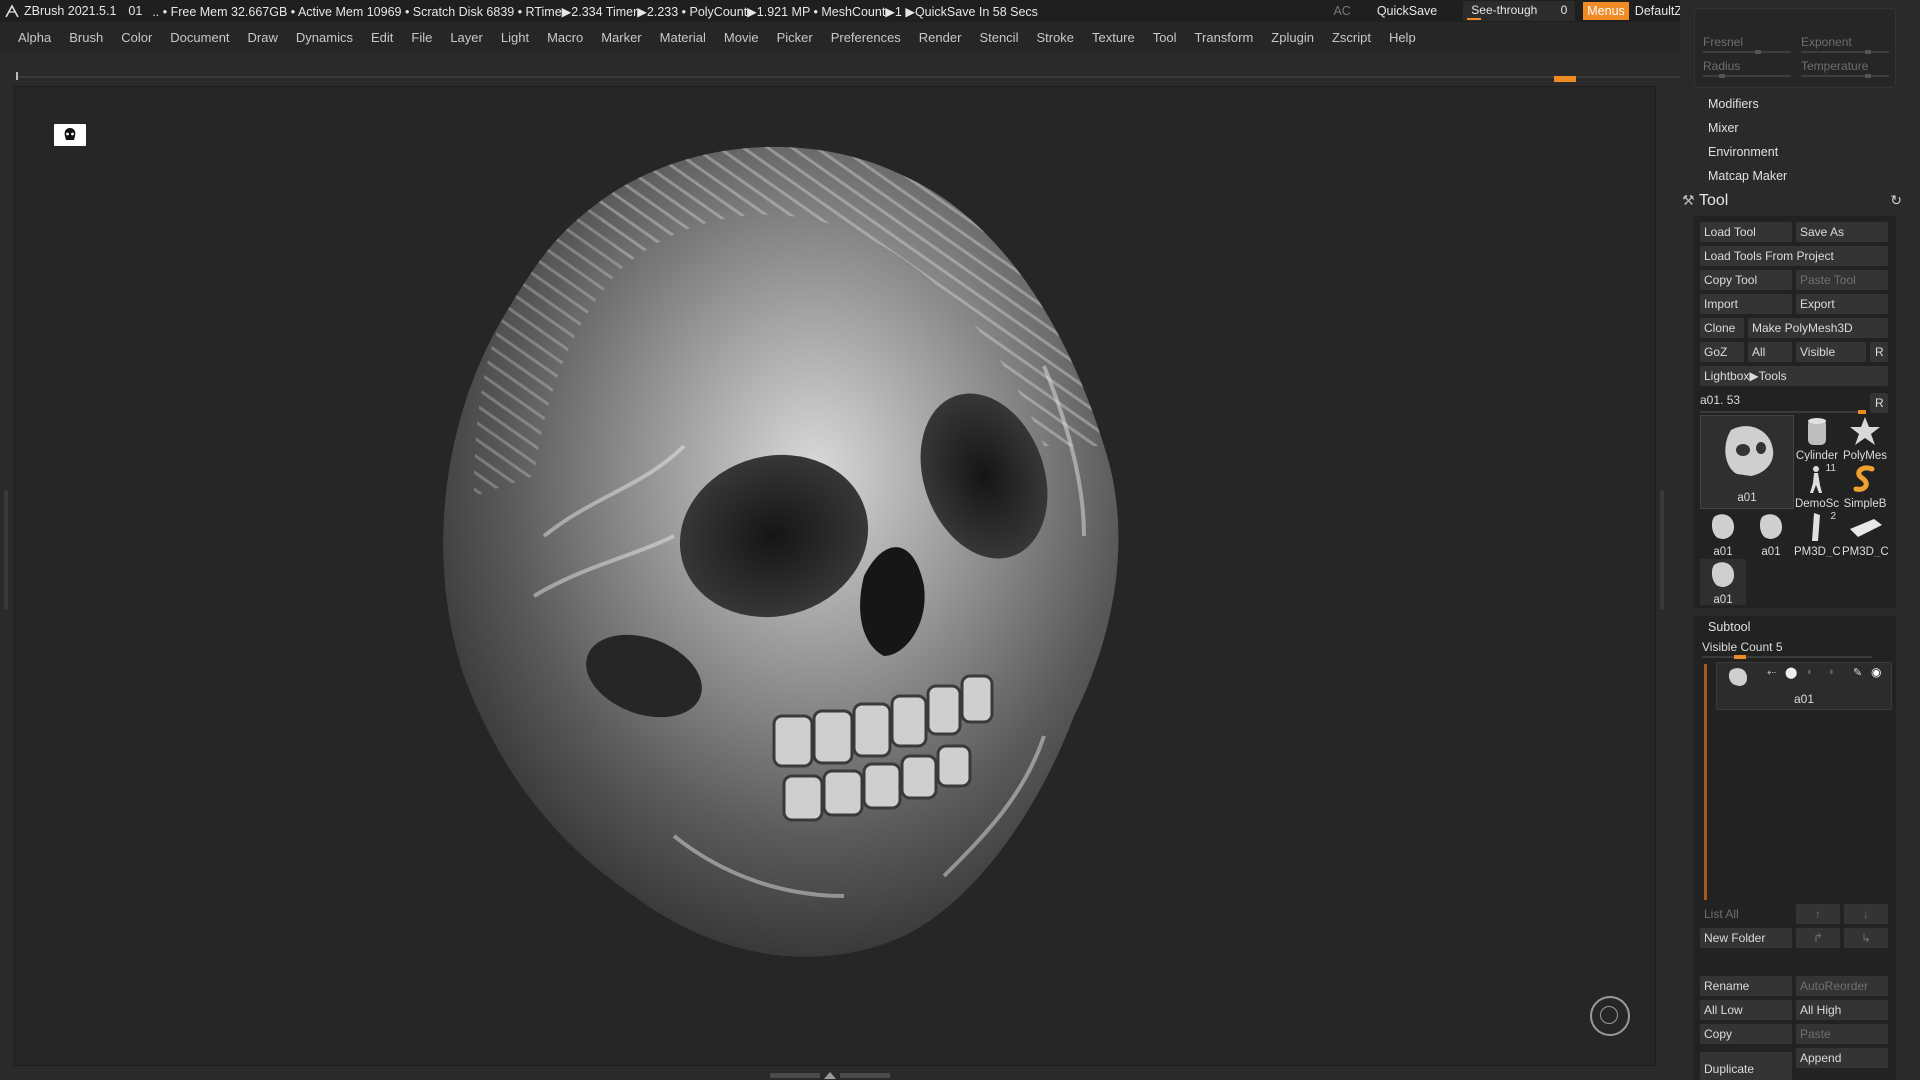  Describe the element at coordinates (1610, 1016) in the screenshot. I see `navigation-gizmo-icon` at that location.